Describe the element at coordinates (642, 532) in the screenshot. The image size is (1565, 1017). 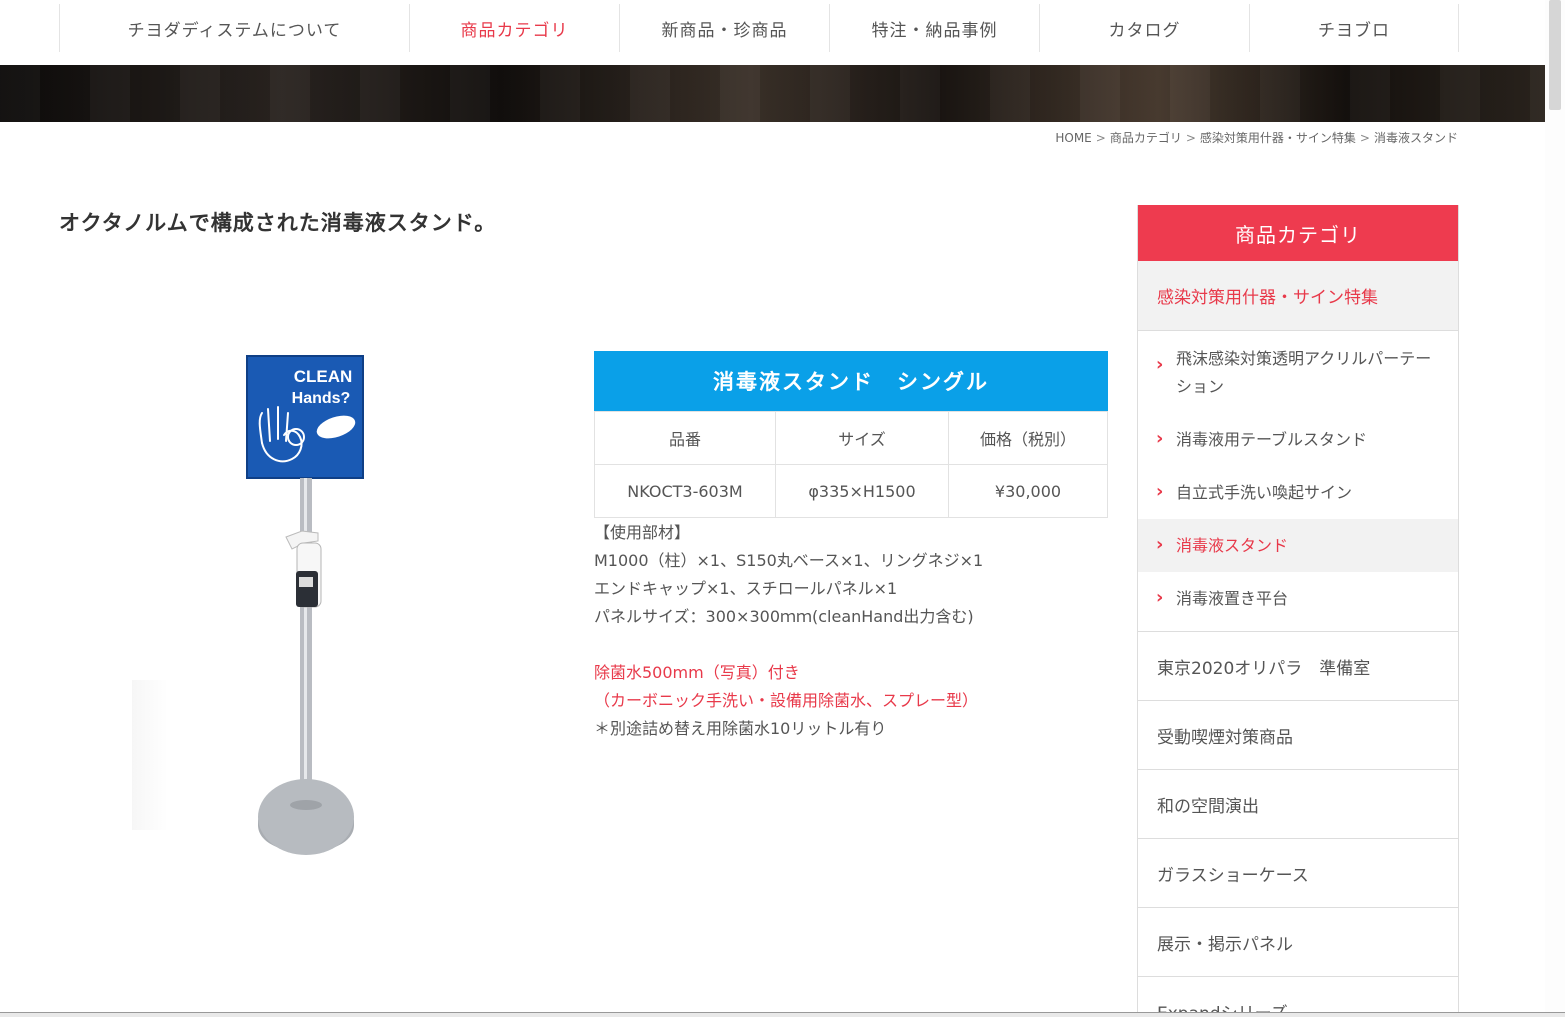
I see `desc-line: 【使用部材】` at that location.